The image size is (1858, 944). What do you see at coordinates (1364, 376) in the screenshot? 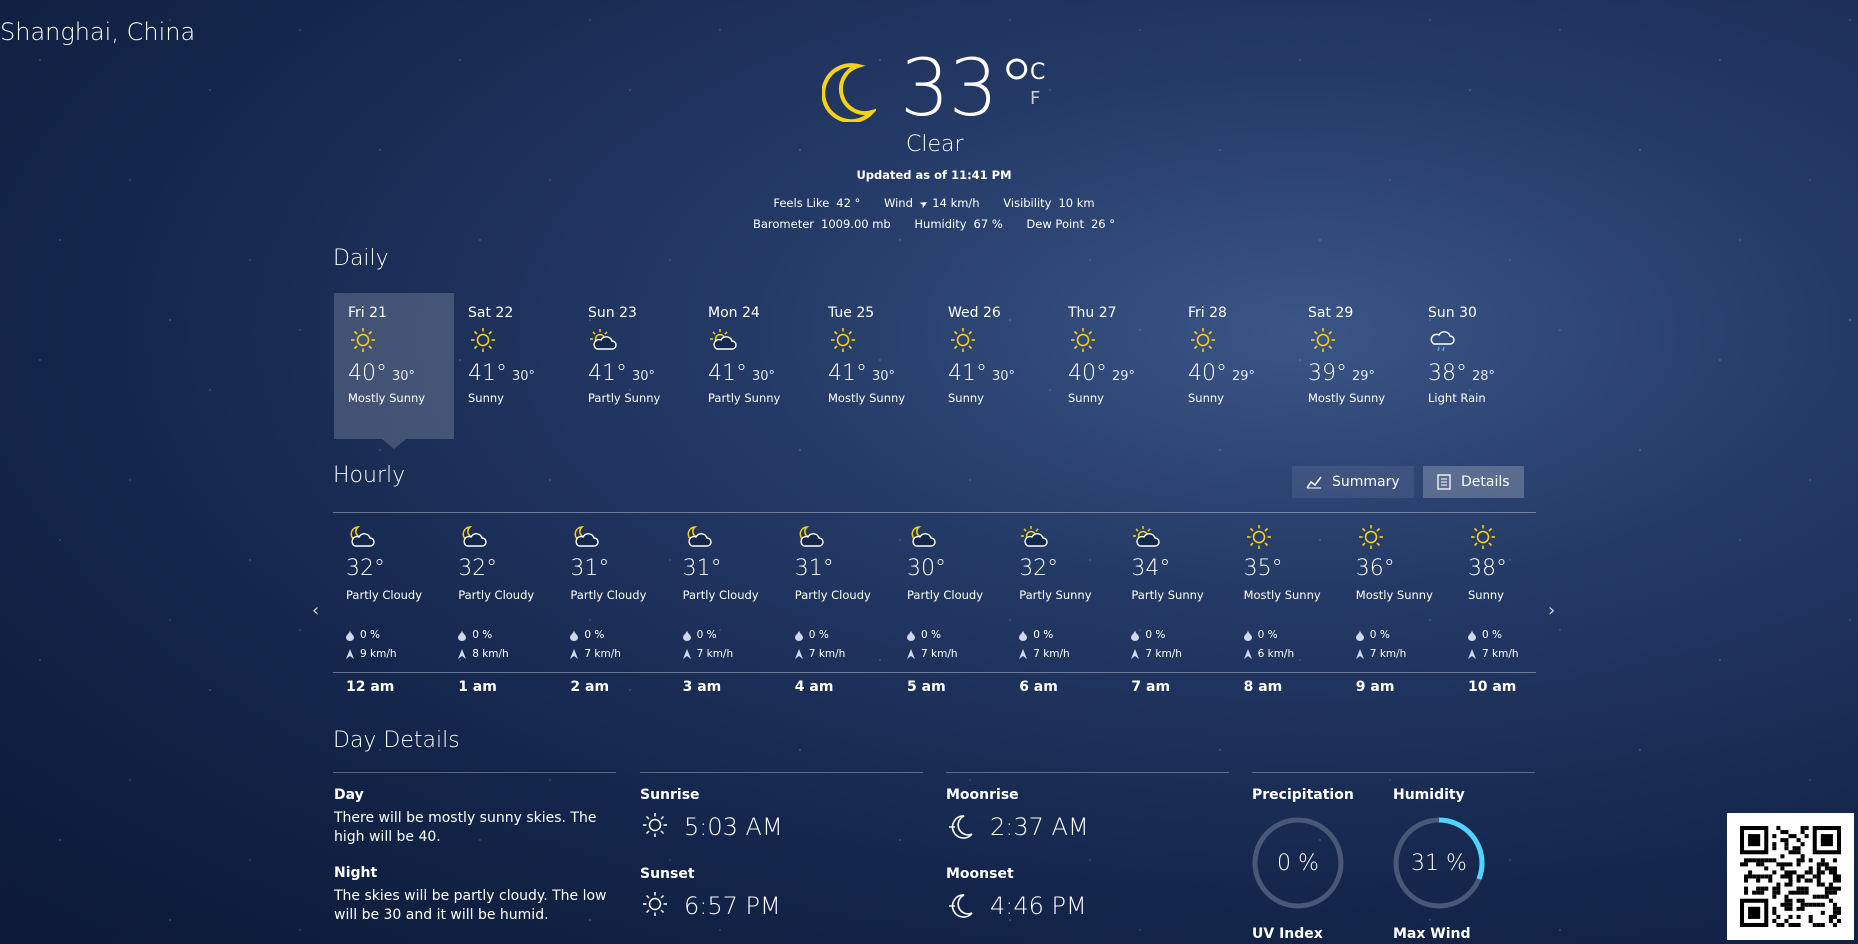
I see `day-low: 29°` at bounding box center [1364, 376].